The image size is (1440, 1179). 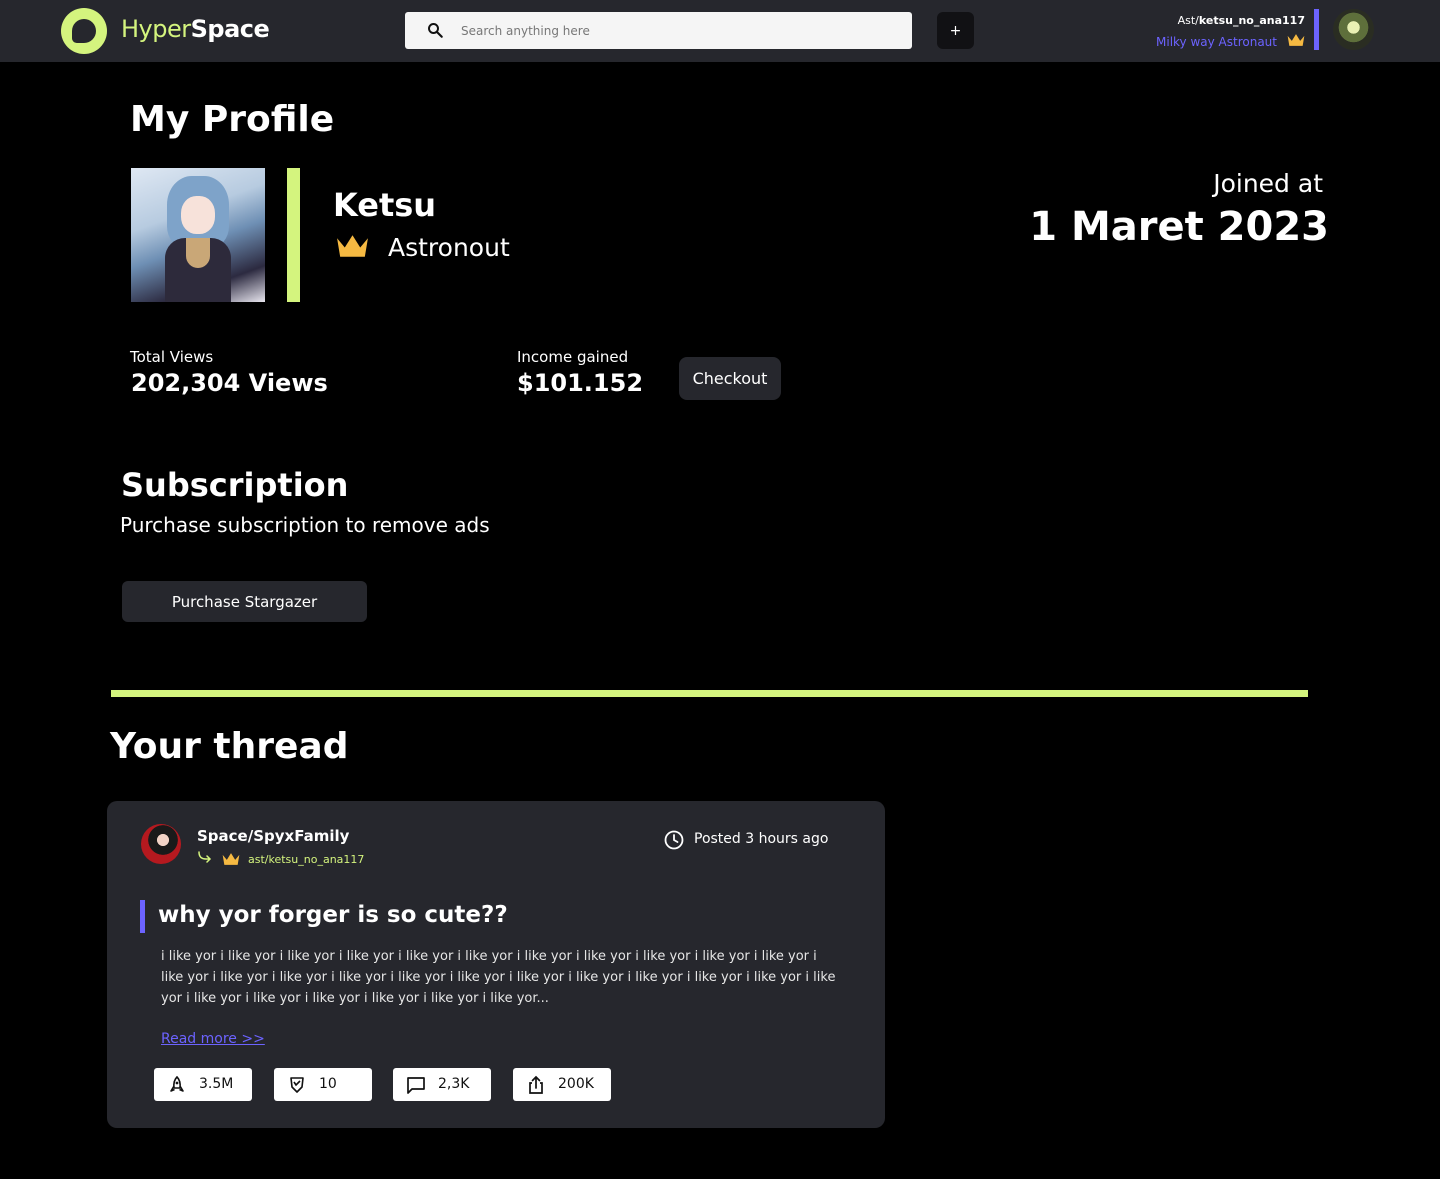 What do you see at coordinates (229, 383) in the screenshot?
I see `views-value: 202,304 Views` at bounding box center [229, 383].